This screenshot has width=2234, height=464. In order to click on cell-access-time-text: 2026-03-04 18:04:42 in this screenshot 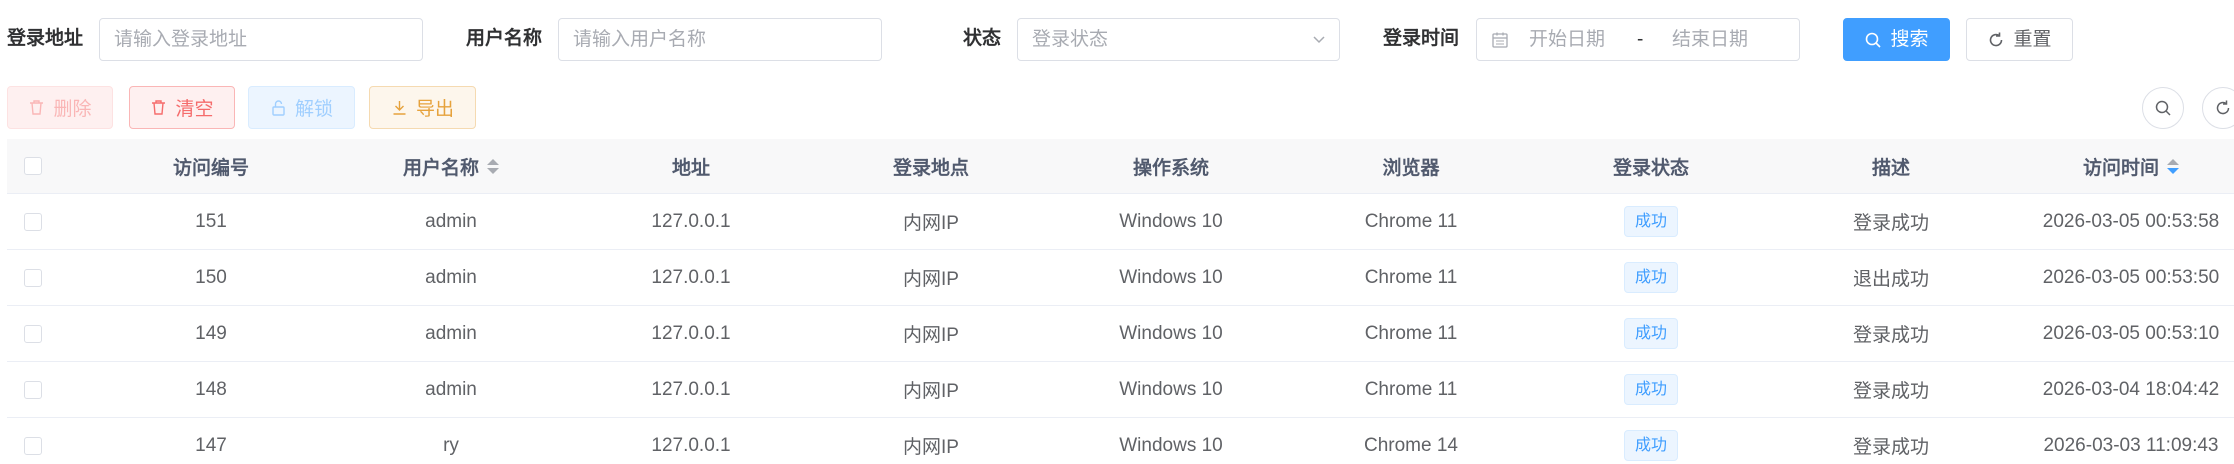, I will do `click(2131, 389)`.